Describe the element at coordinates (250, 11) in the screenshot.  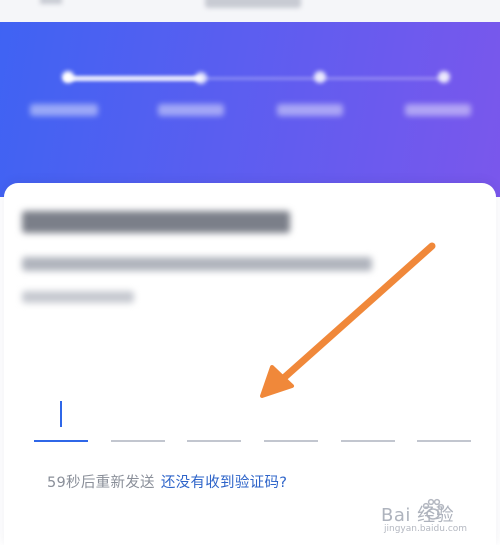
I see `nav-bar` at that location.